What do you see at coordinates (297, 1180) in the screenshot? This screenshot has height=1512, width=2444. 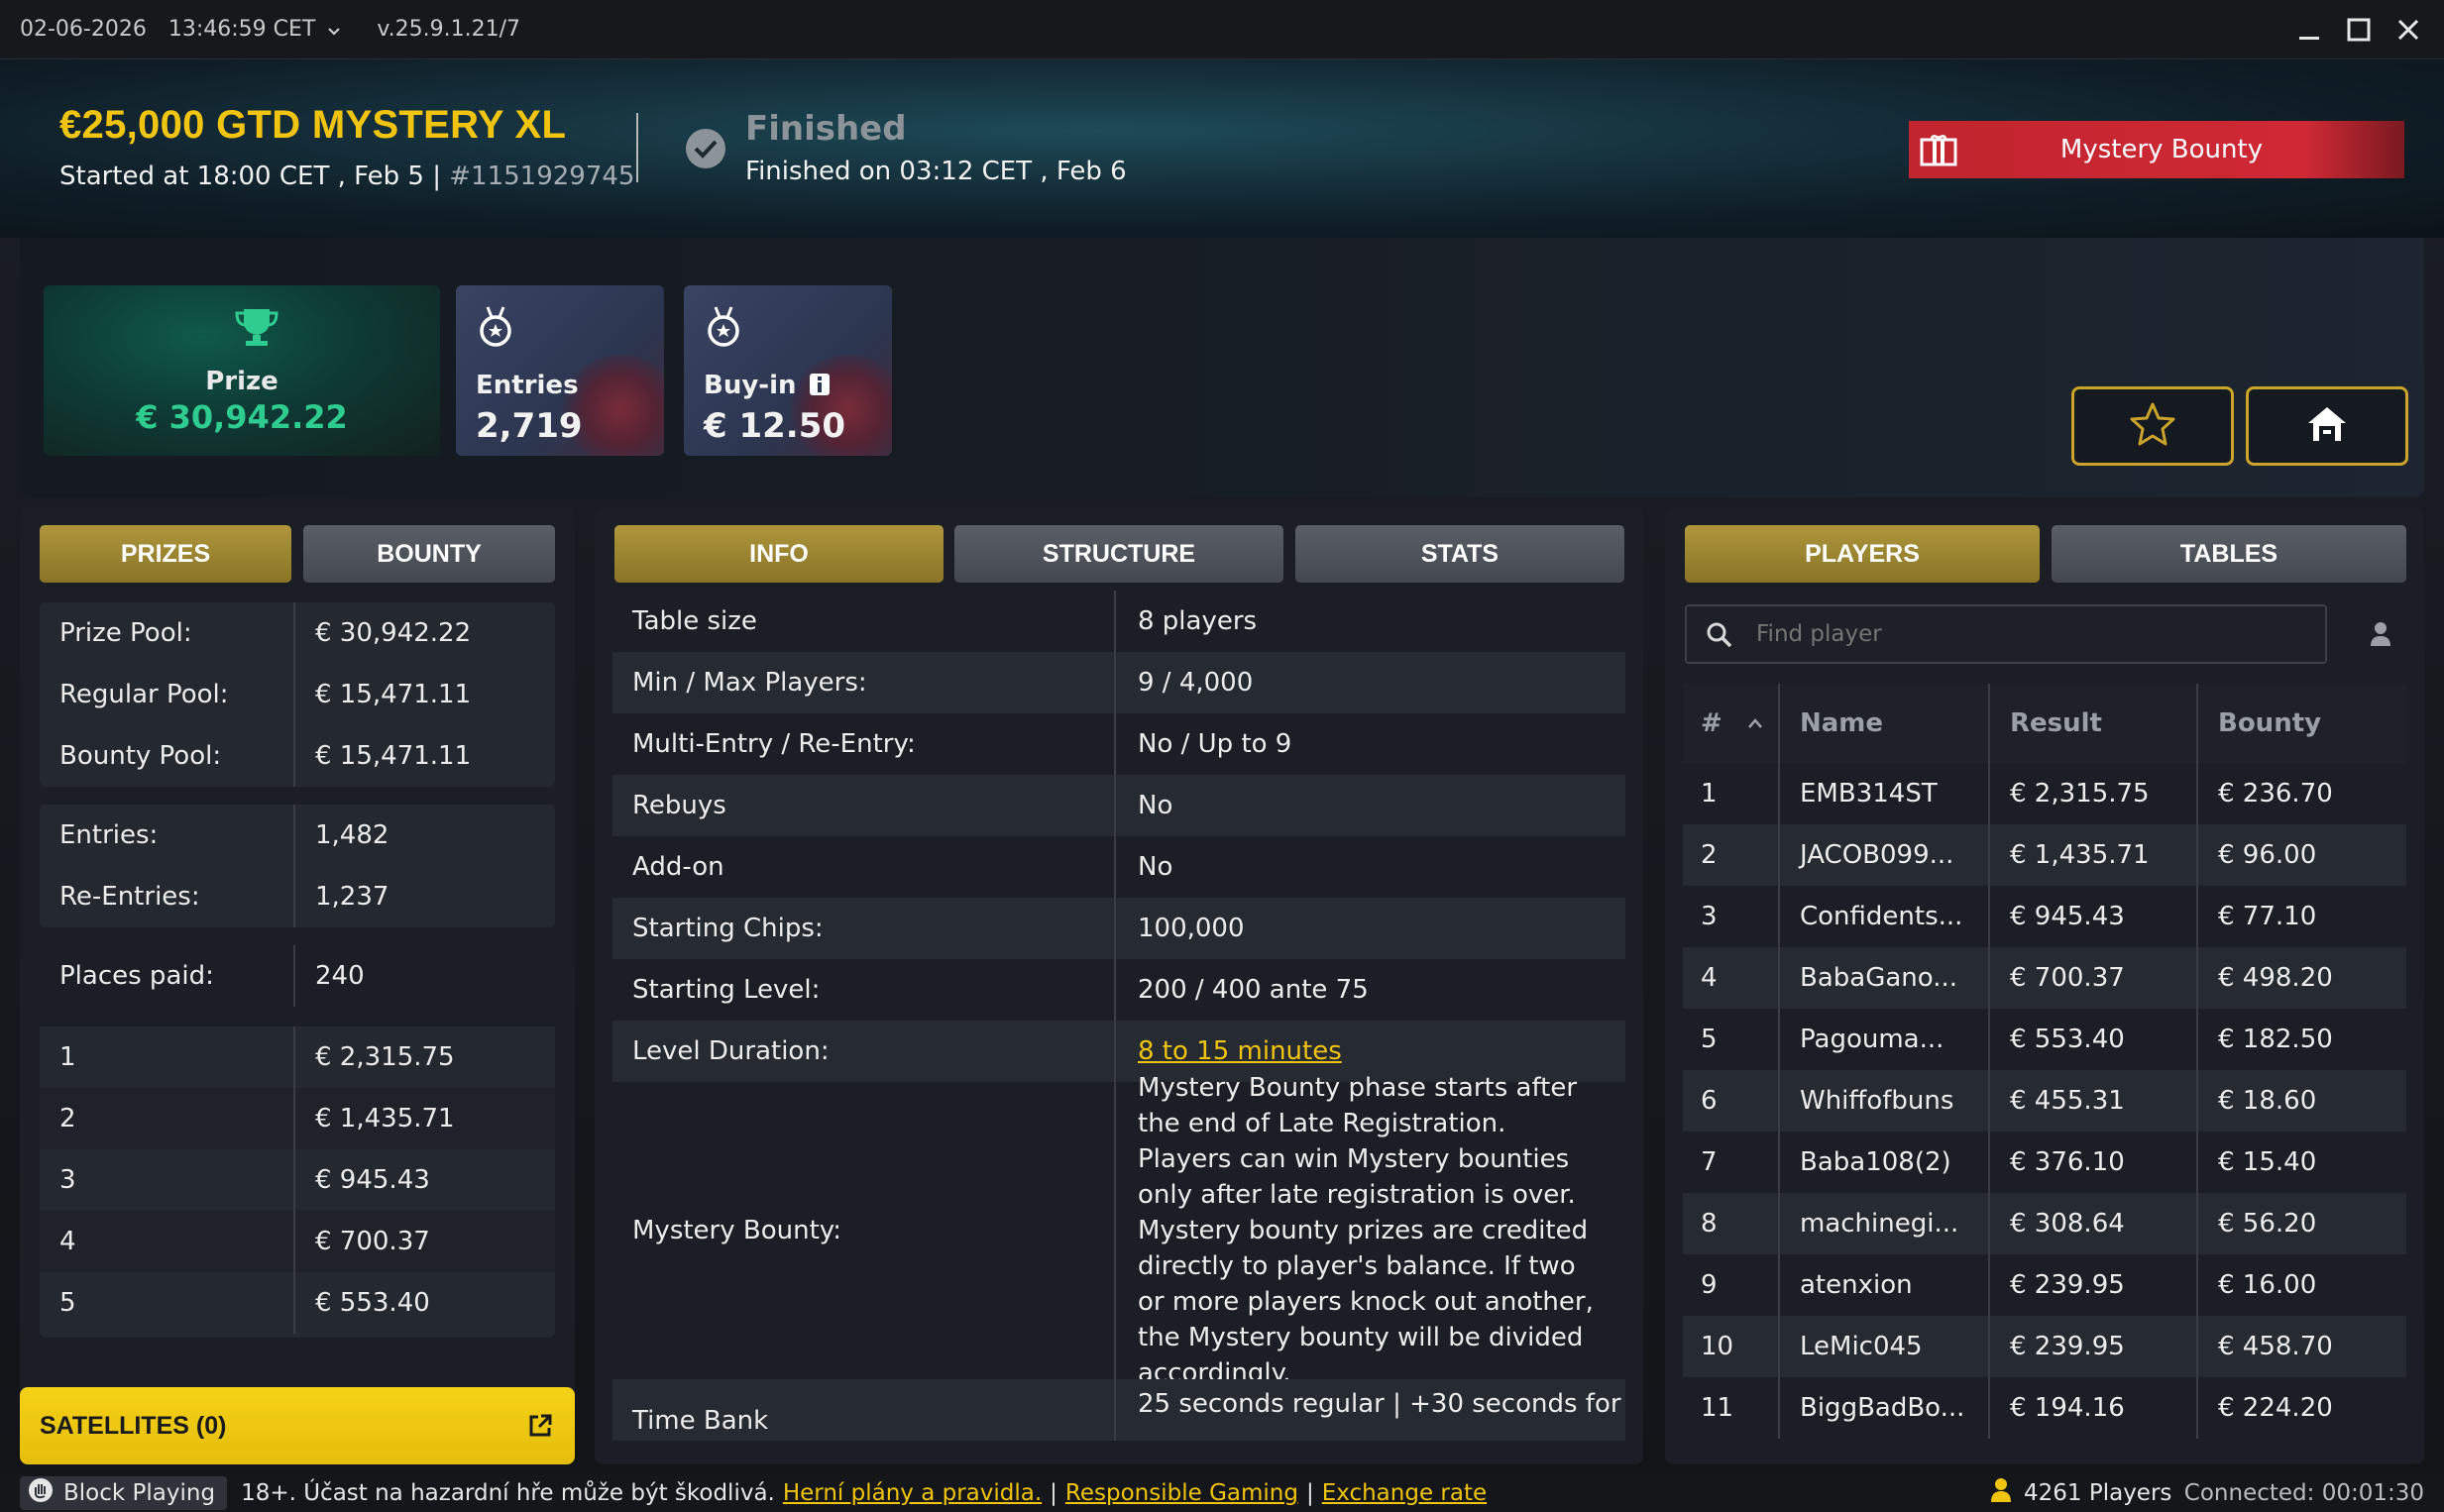 I see `payout-row: 3 € 945.43` at bounding box center [297, 1180].